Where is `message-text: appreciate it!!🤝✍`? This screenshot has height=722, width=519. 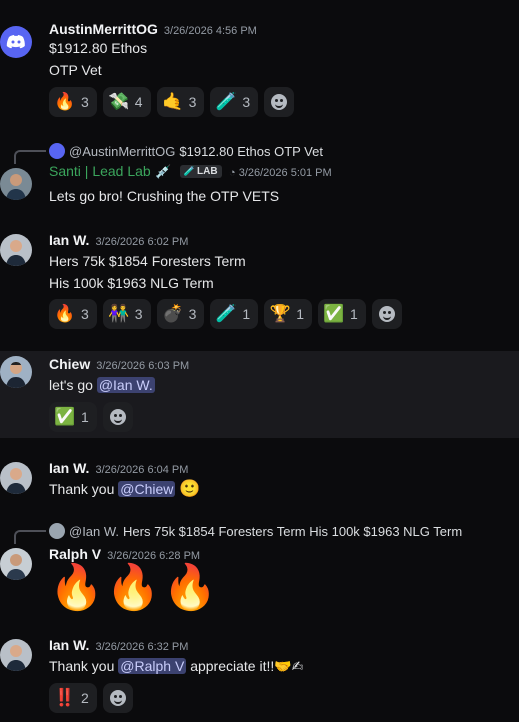 message-text: appreciate it!!🤝✍ is located at coordinates (247, 666).